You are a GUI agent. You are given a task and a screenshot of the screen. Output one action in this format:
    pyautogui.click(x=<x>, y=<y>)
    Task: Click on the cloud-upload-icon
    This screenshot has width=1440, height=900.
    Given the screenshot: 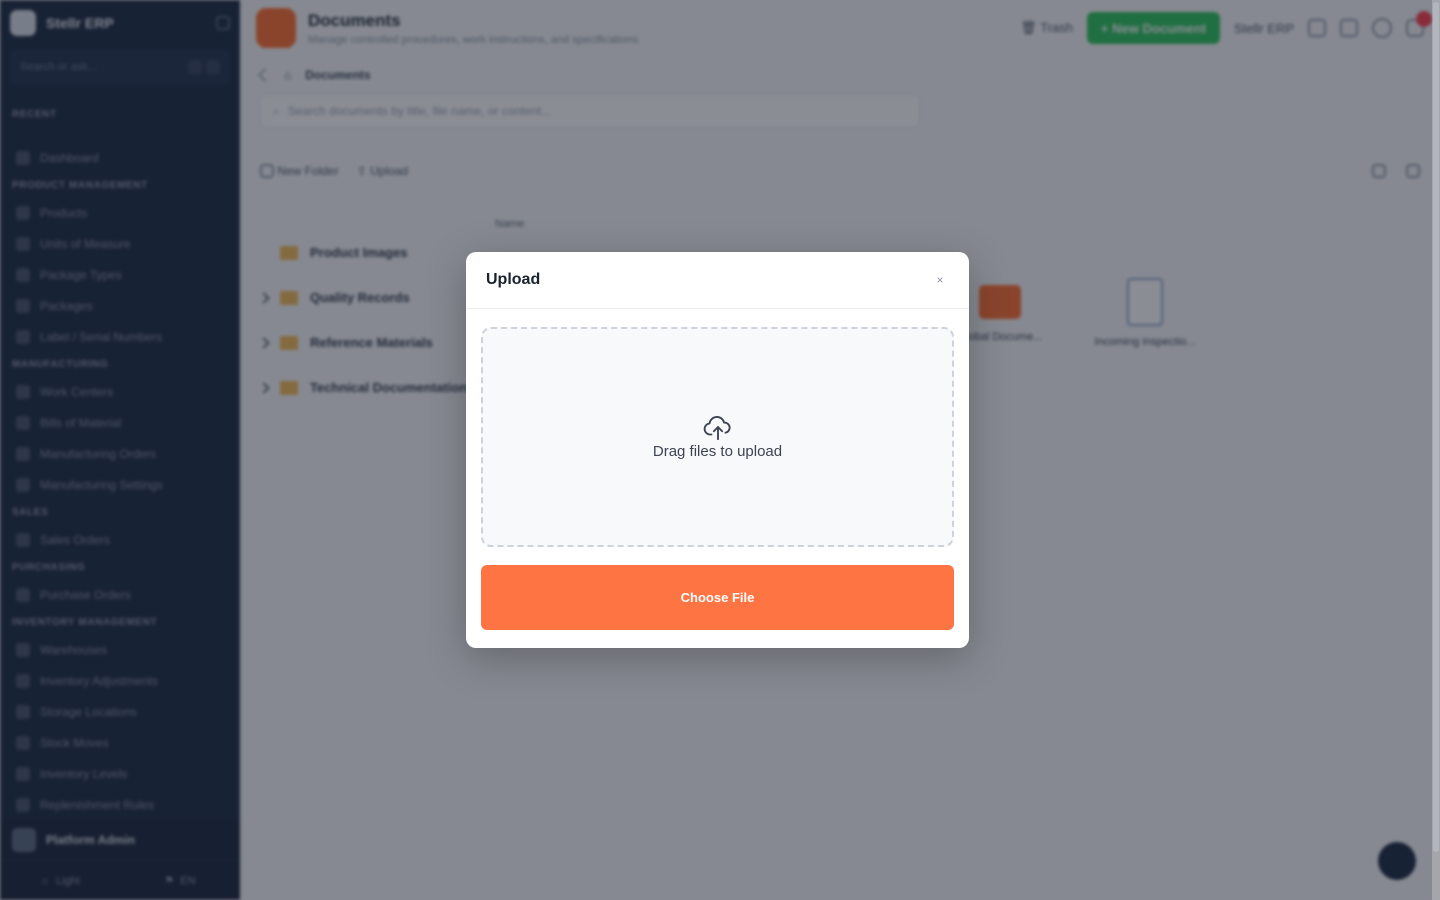 What is the action you would take?
    pyautogui.click(x=717, y=427)
    